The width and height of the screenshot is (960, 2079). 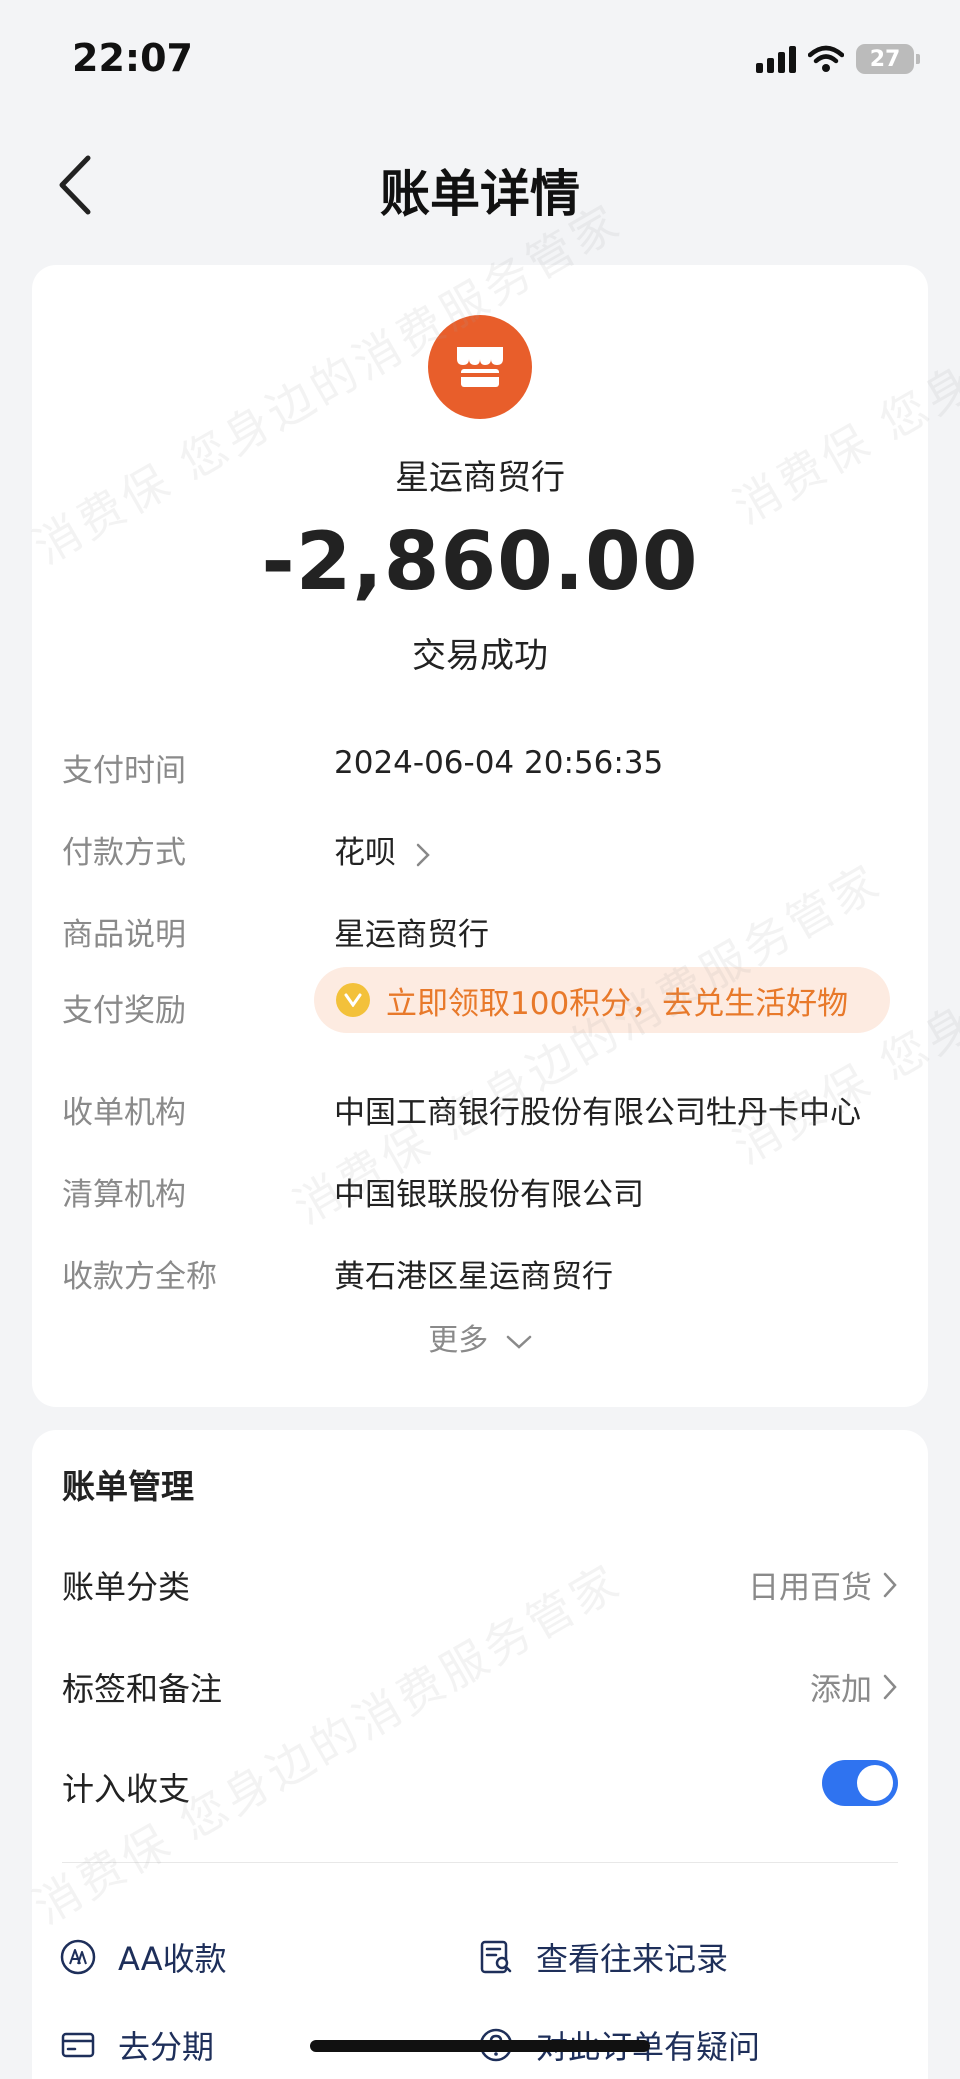 I want to click on status-time: 22:07, so click(x=132, y=58).